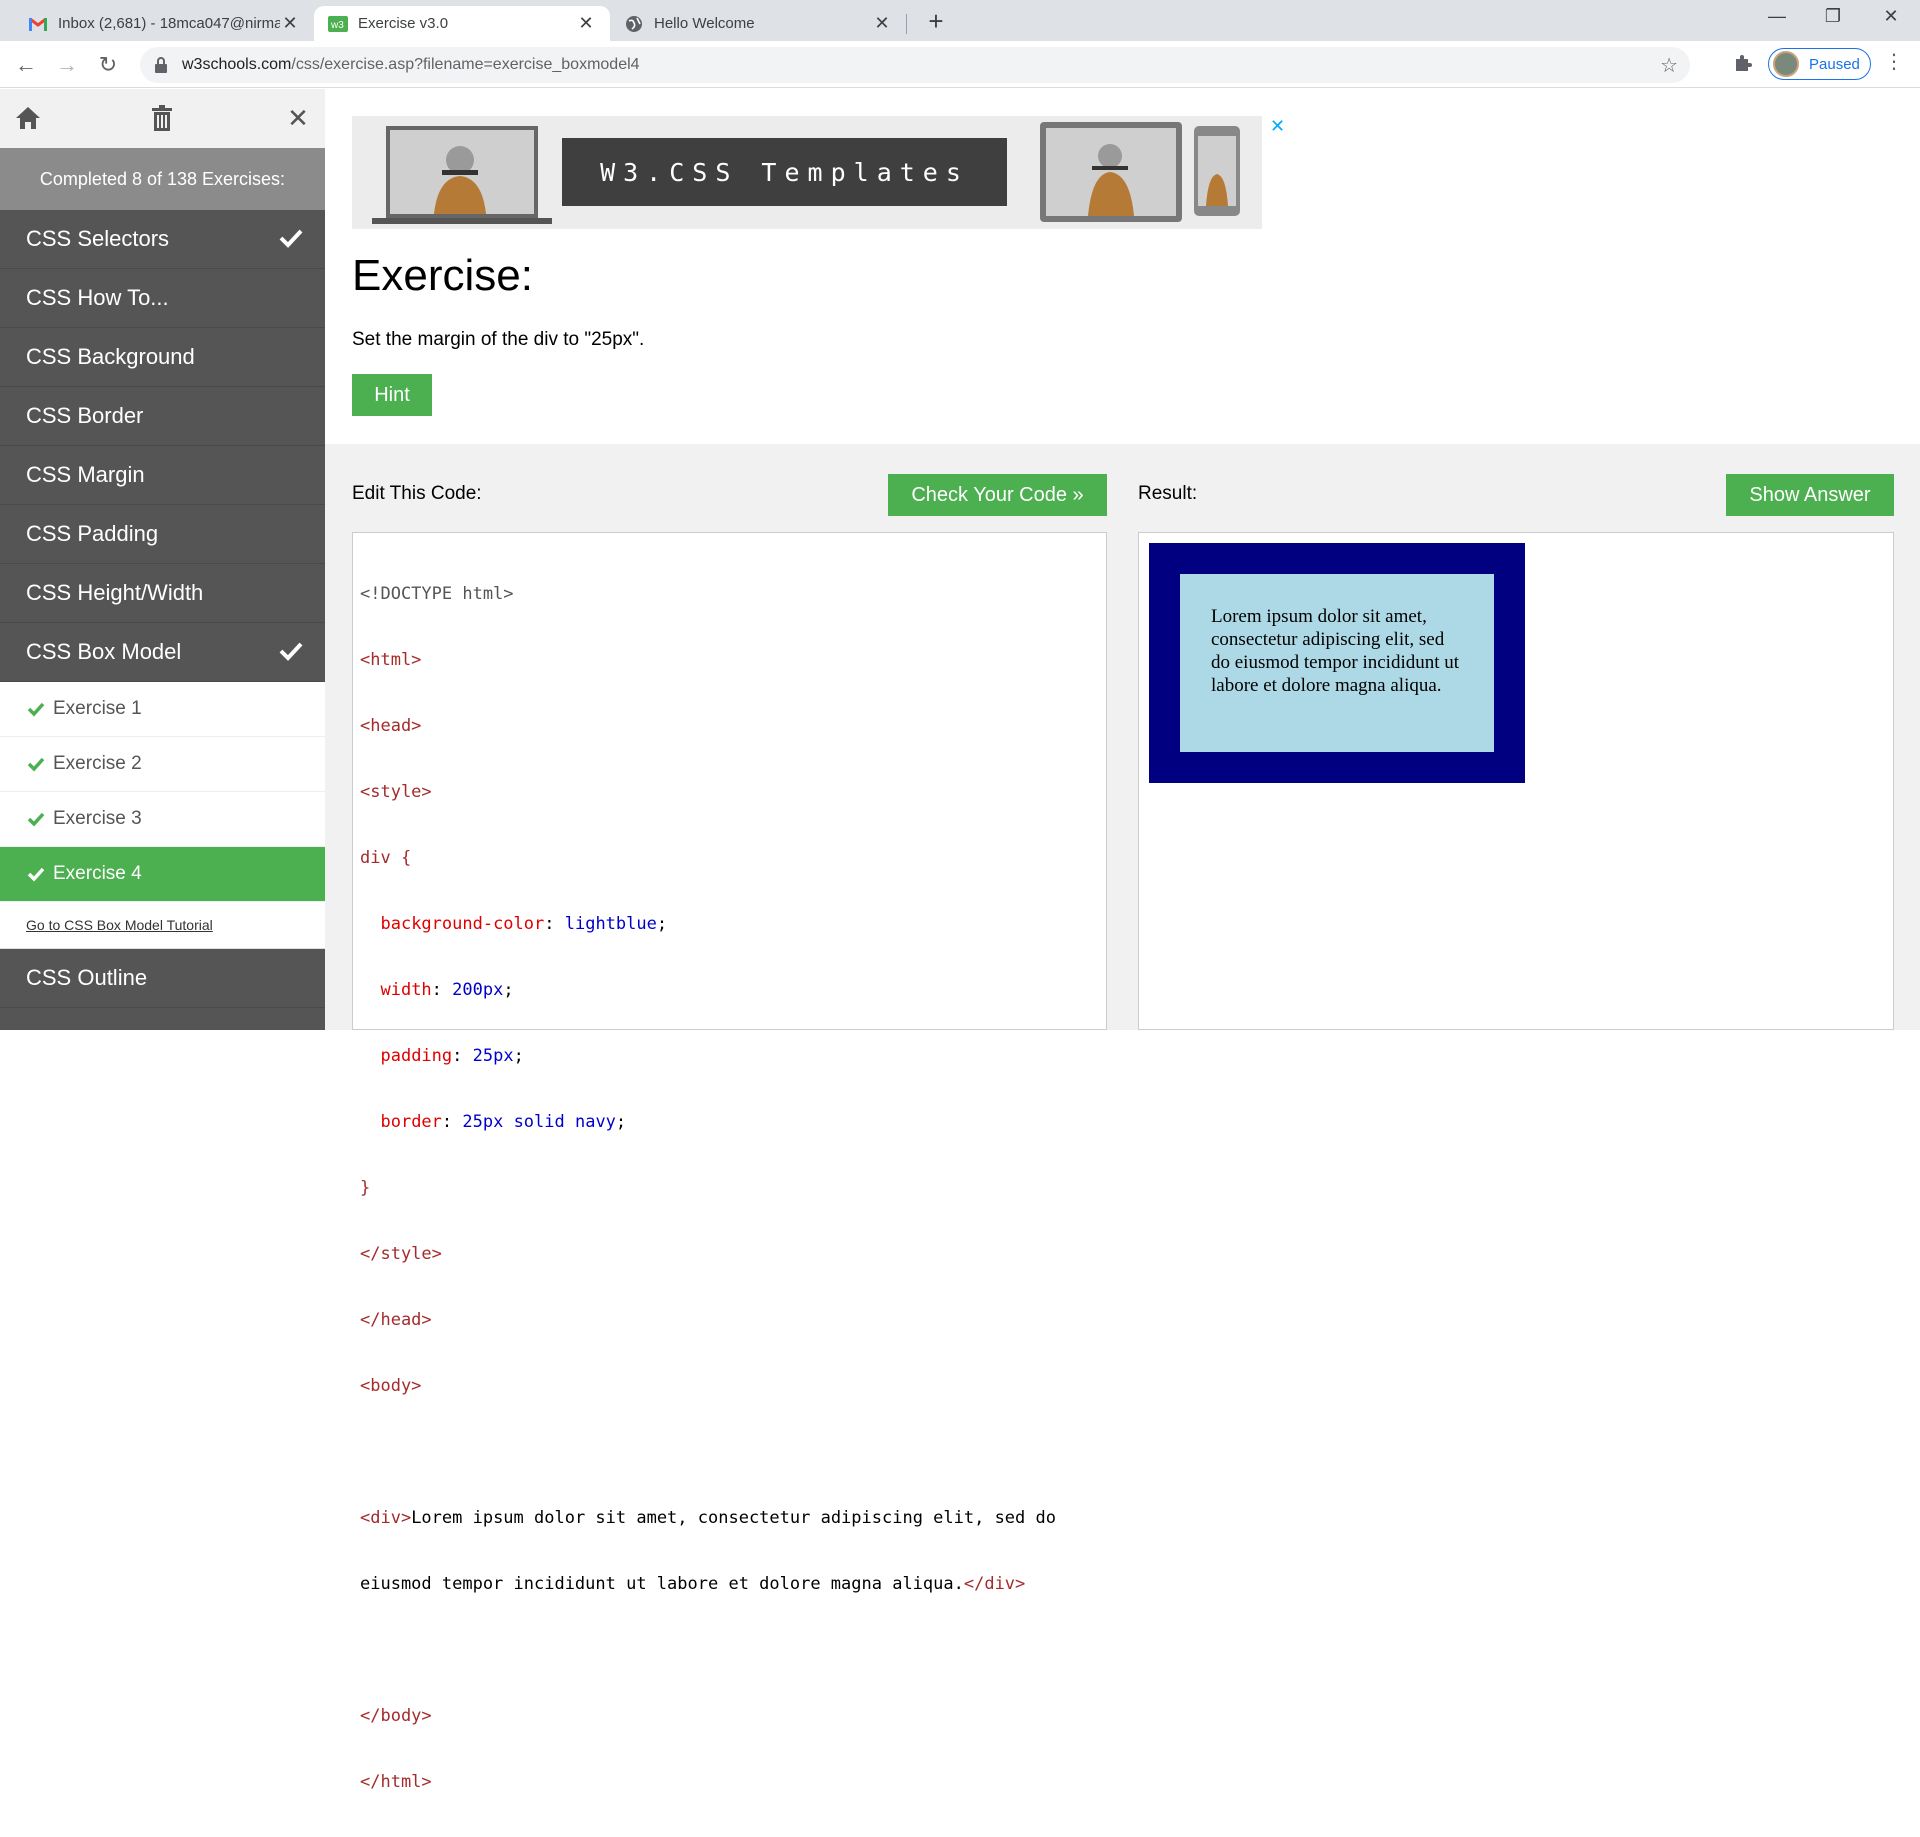 The image size is (1920, 1837). Describe the element at coordinates (162, 357) in the screenshot. I see `sidebar-item-css-background: CSS Background` at that location.